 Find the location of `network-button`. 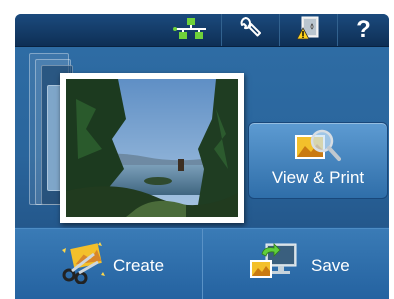

network-button is located at coordinates (191, 30).